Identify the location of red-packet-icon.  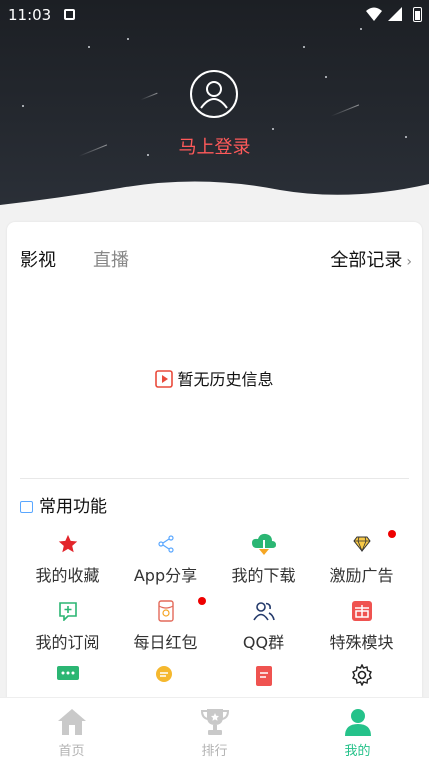
(165, 611).